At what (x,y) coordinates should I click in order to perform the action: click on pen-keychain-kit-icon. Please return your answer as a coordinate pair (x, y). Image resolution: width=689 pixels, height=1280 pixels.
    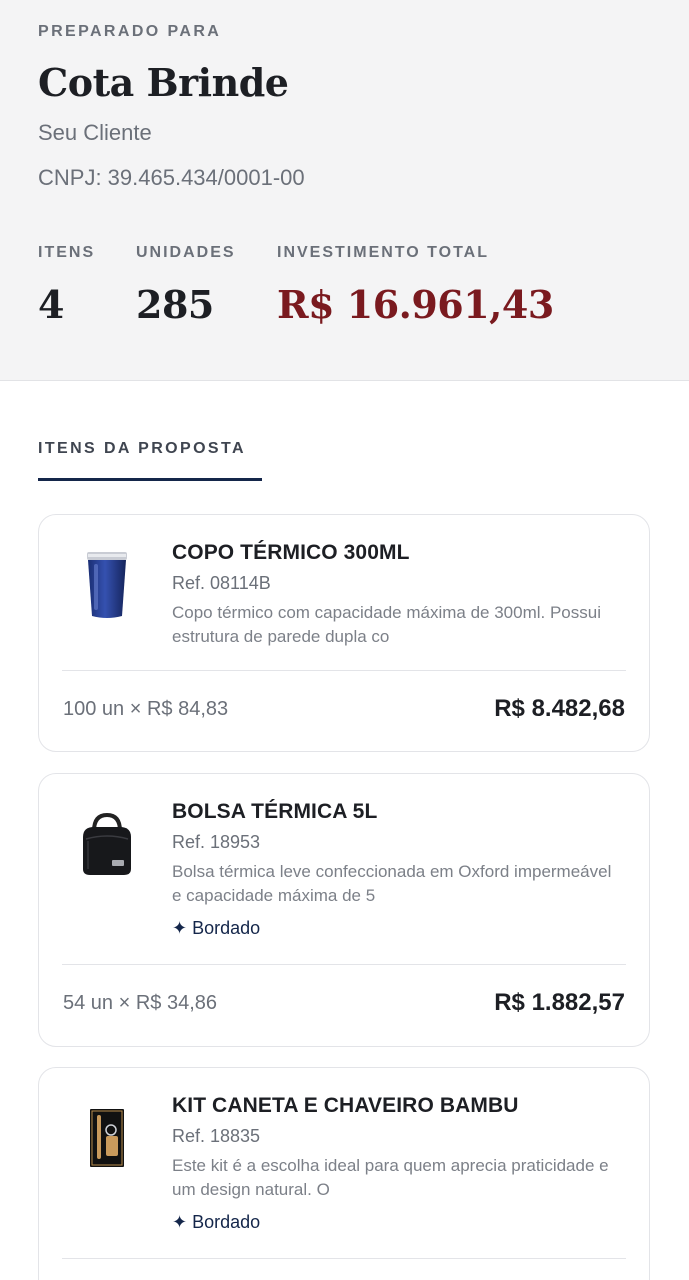
    Looking at the image, I should click on (107, 1138).